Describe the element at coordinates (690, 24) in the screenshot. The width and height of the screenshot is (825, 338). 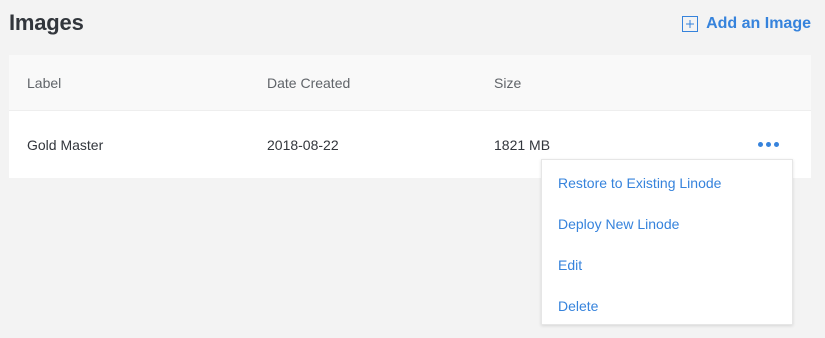
I see `plus-square-icon` at that location.